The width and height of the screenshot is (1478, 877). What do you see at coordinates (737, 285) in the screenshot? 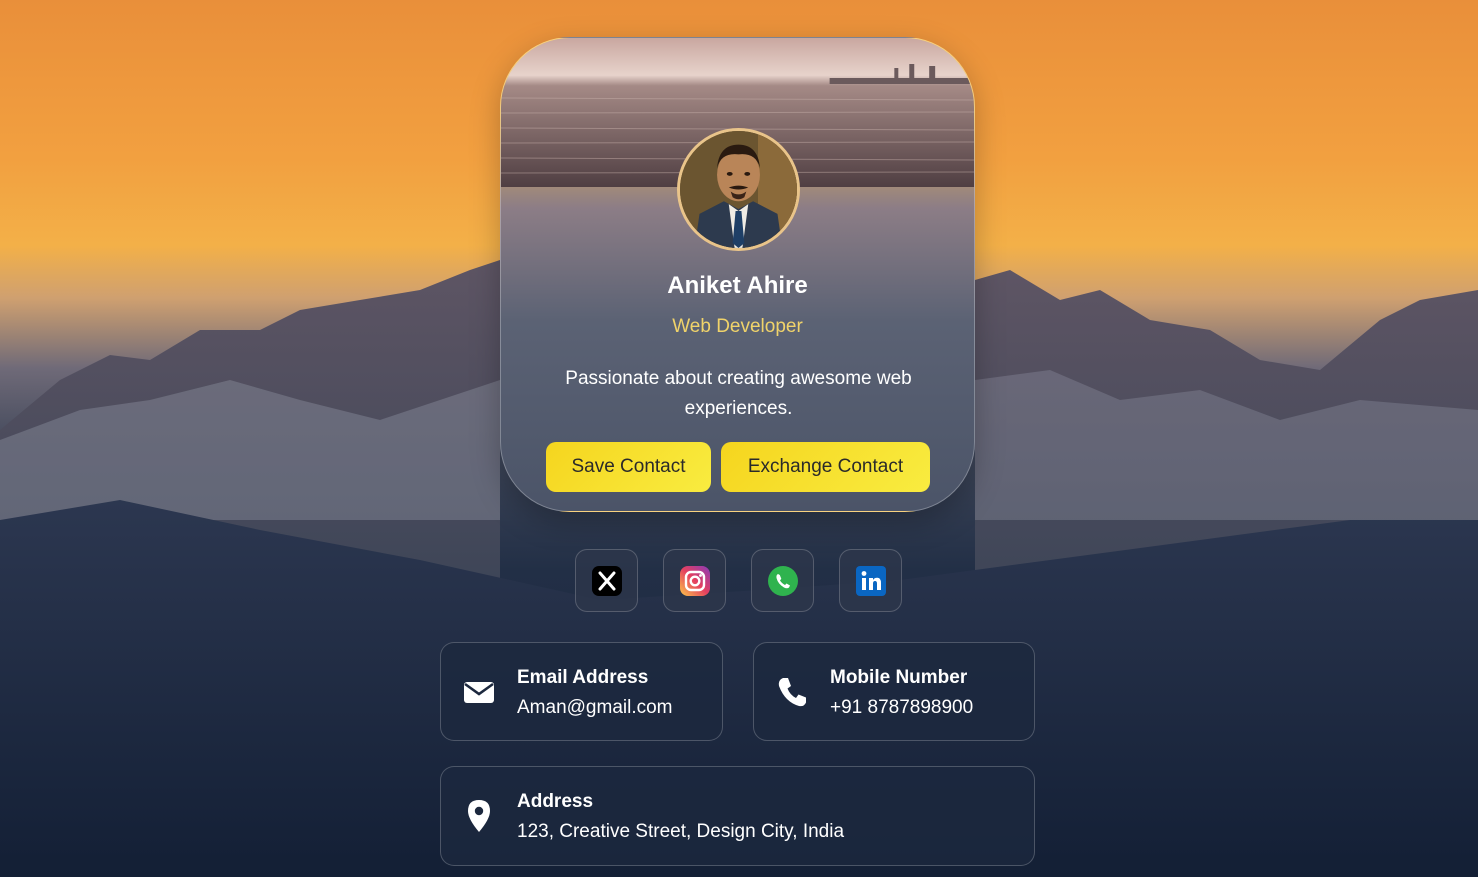
I see `profile-name: Aniket Ahire` at bounding box center [737, 285].